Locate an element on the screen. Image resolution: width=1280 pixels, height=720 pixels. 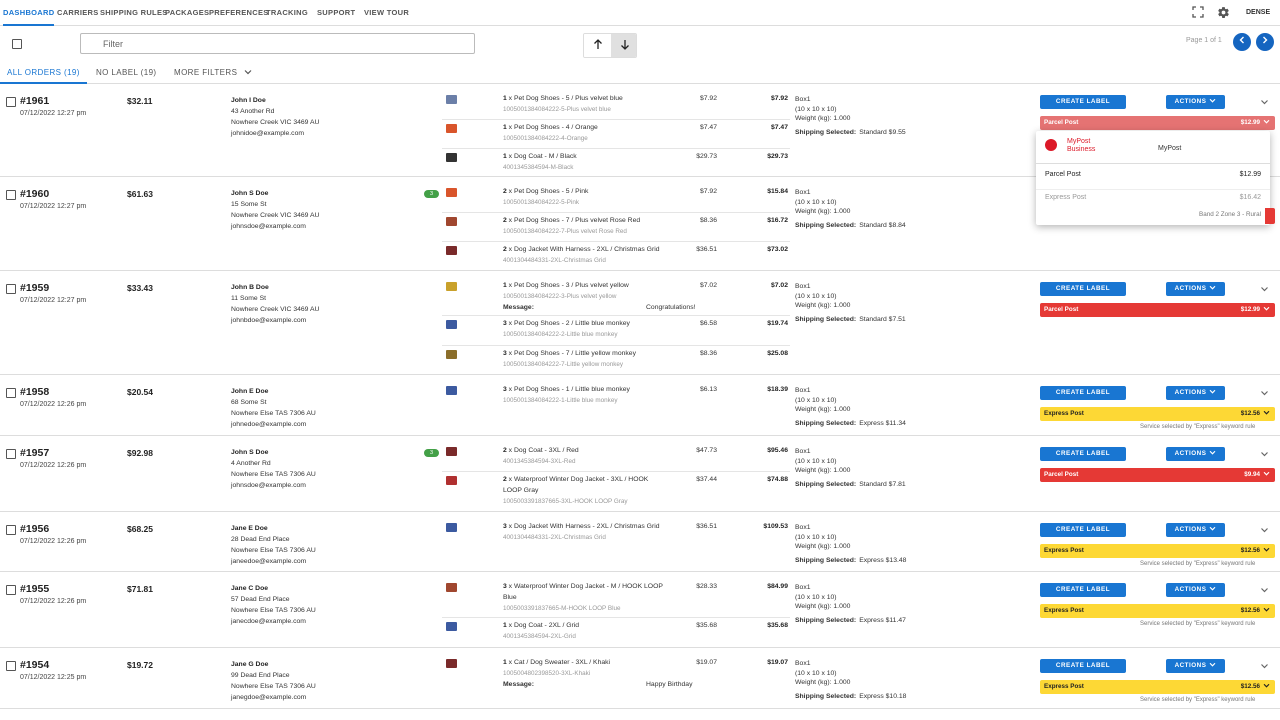
order-number: #1956 is located at coordinates (34, 529).